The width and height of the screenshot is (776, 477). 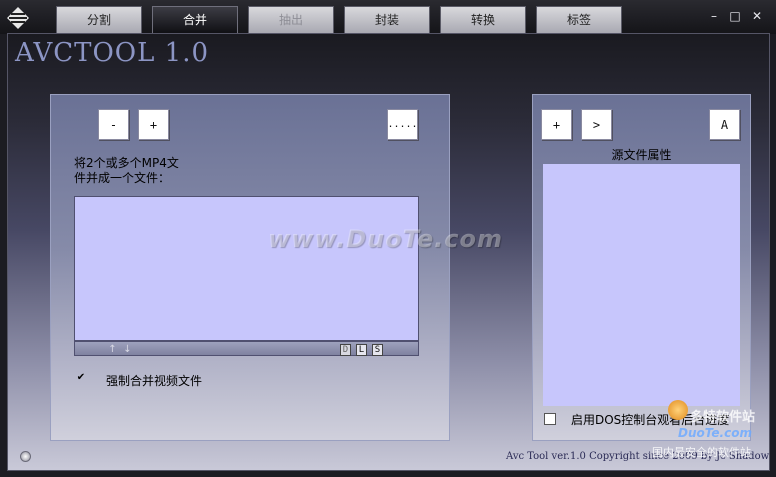 I want to click on move-down-icon: ↓, so click(x=127, y=350).